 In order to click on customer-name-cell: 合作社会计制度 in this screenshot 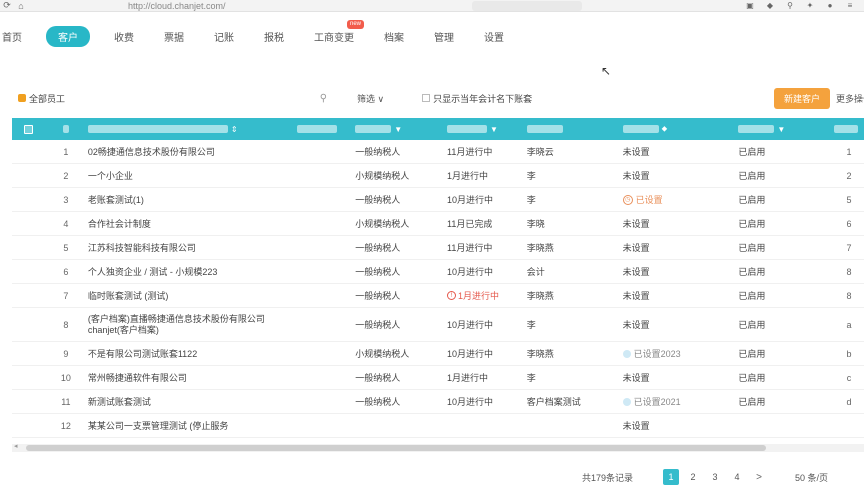, I will do `click(191, 223)`.